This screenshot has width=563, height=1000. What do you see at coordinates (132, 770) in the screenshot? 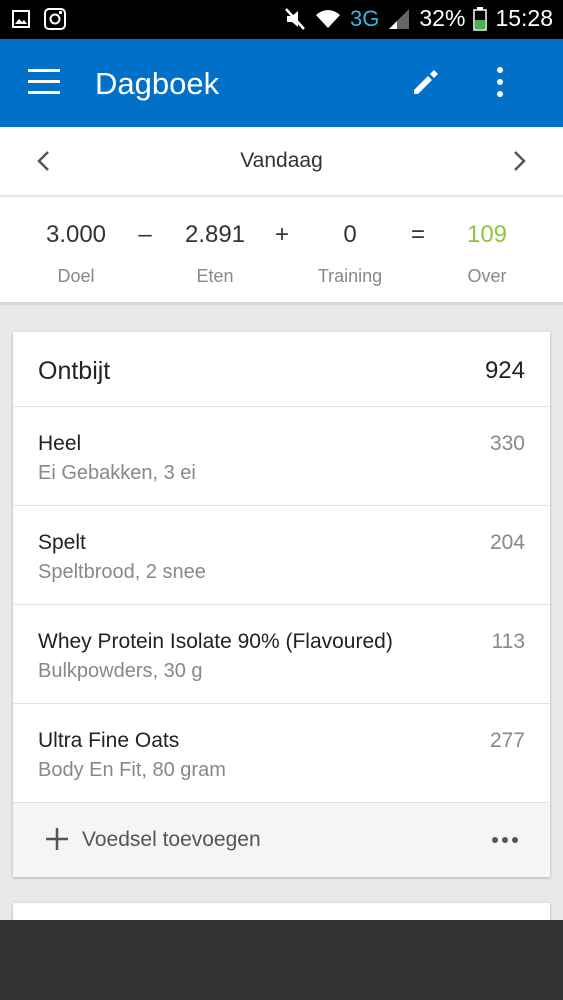
I see `food-description: Body En Fit, 80 gram` at bounding box center [132, 770].